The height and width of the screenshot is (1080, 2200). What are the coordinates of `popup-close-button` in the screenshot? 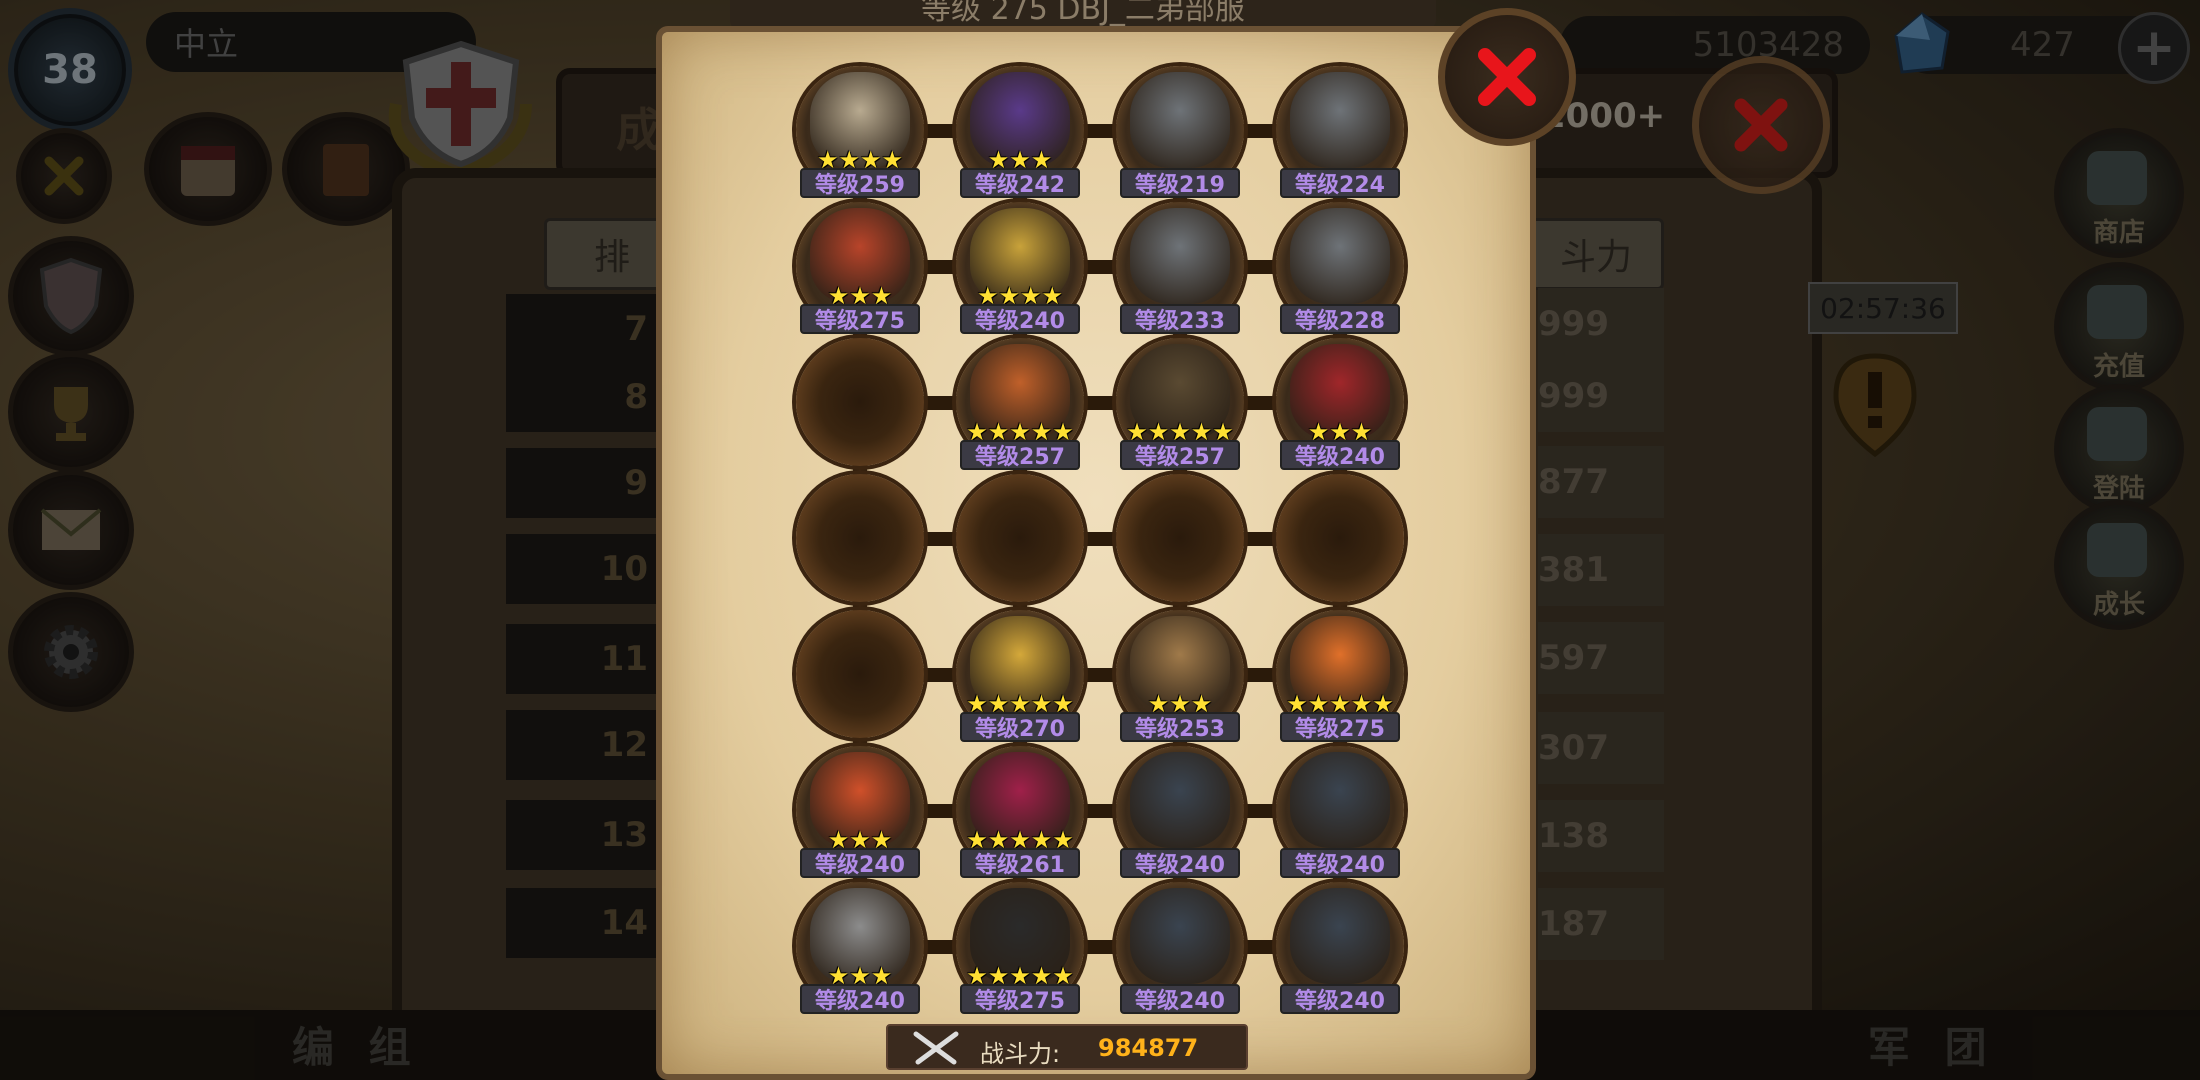 It's located at (1507, 77).